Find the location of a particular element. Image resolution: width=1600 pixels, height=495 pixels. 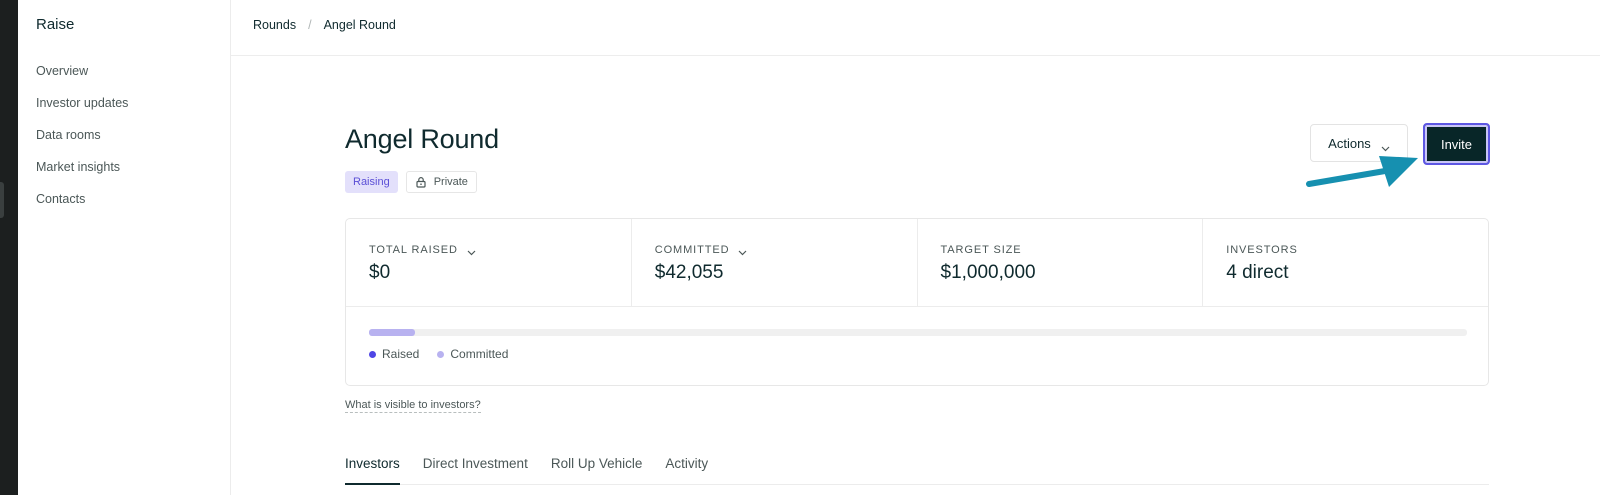

breadcrumb: Rounds / Angel Round is located at coordinates (324, 25).